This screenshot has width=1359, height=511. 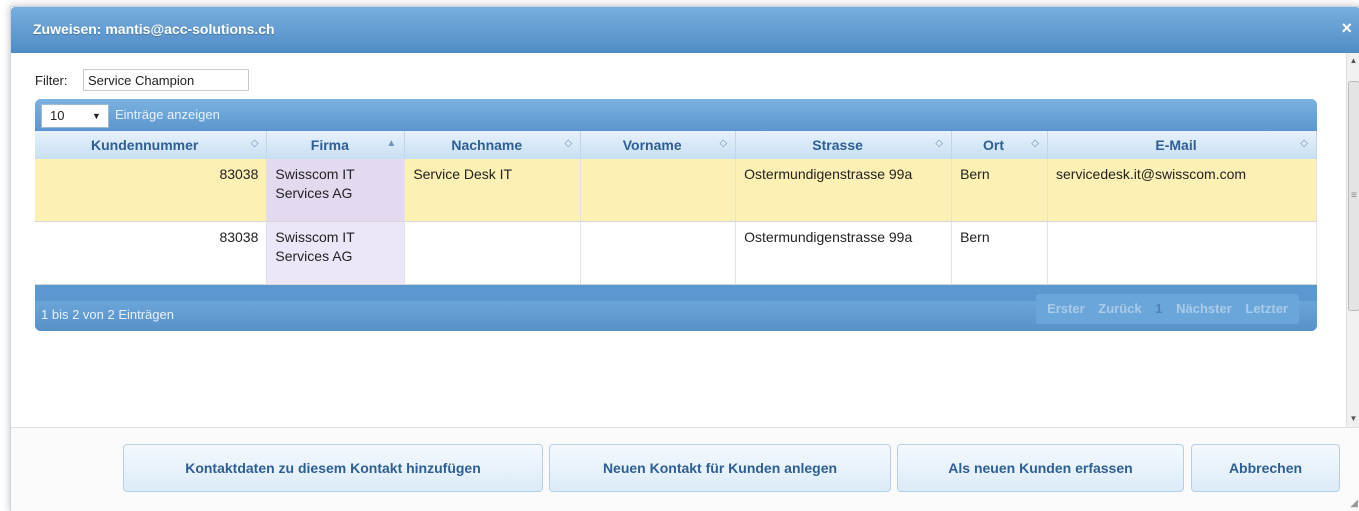 What do you see at coordinates (1353, 419) in the screenshot?
I see `scroll-down-arrow-icon: ▼` at bounding box center [1353, 419].